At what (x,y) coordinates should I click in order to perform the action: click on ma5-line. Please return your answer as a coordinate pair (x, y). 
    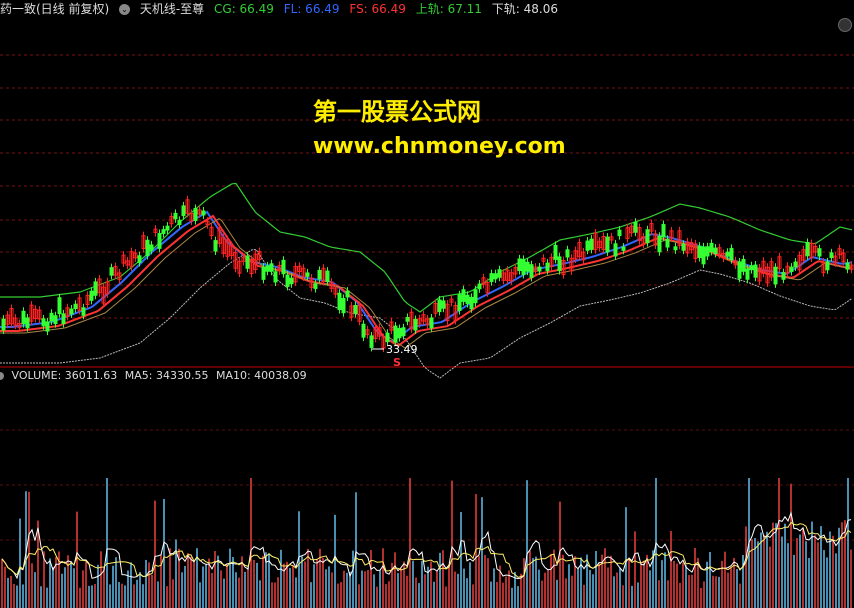
    Looking at the image, I should click on (426, 545).